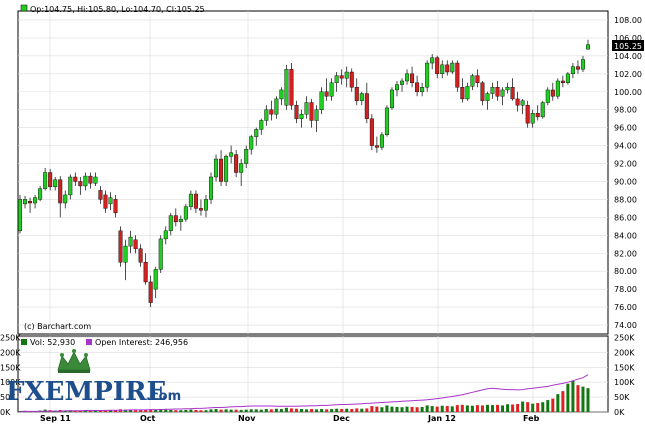  What do you see at coordinates (55, 418) in the screenshot?
I see `x-tick-label: Sep 11` at bounding box center [55, 418].